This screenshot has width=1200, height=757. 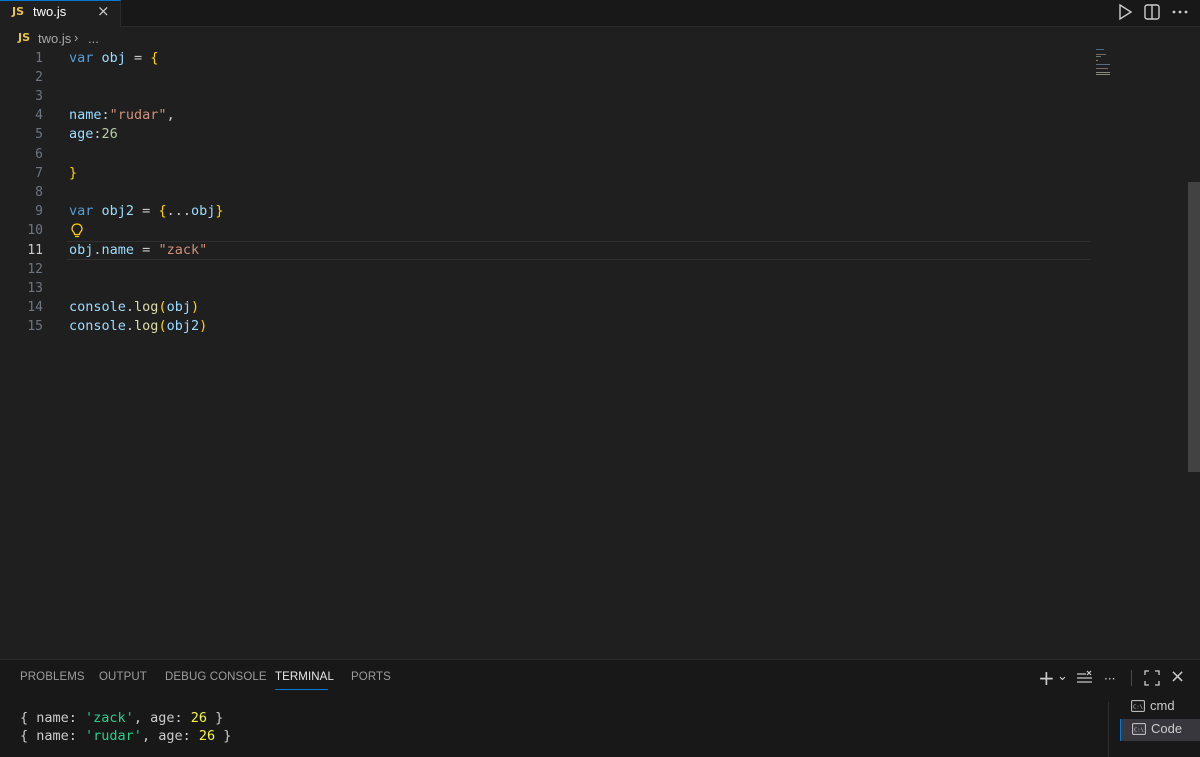 I want to click on line-number: 2, so click(x=39, y=77).